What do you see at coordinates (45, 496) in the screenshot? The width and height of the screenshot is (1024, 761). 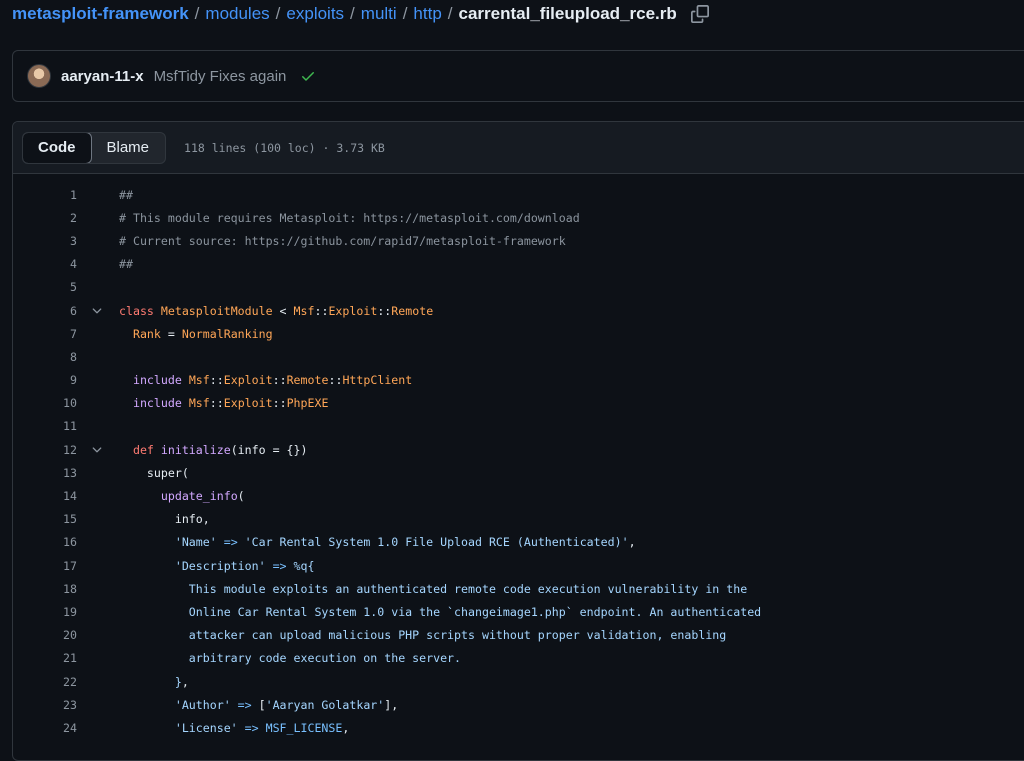 I see `line-number: 14` at bounding box center [45, 496].